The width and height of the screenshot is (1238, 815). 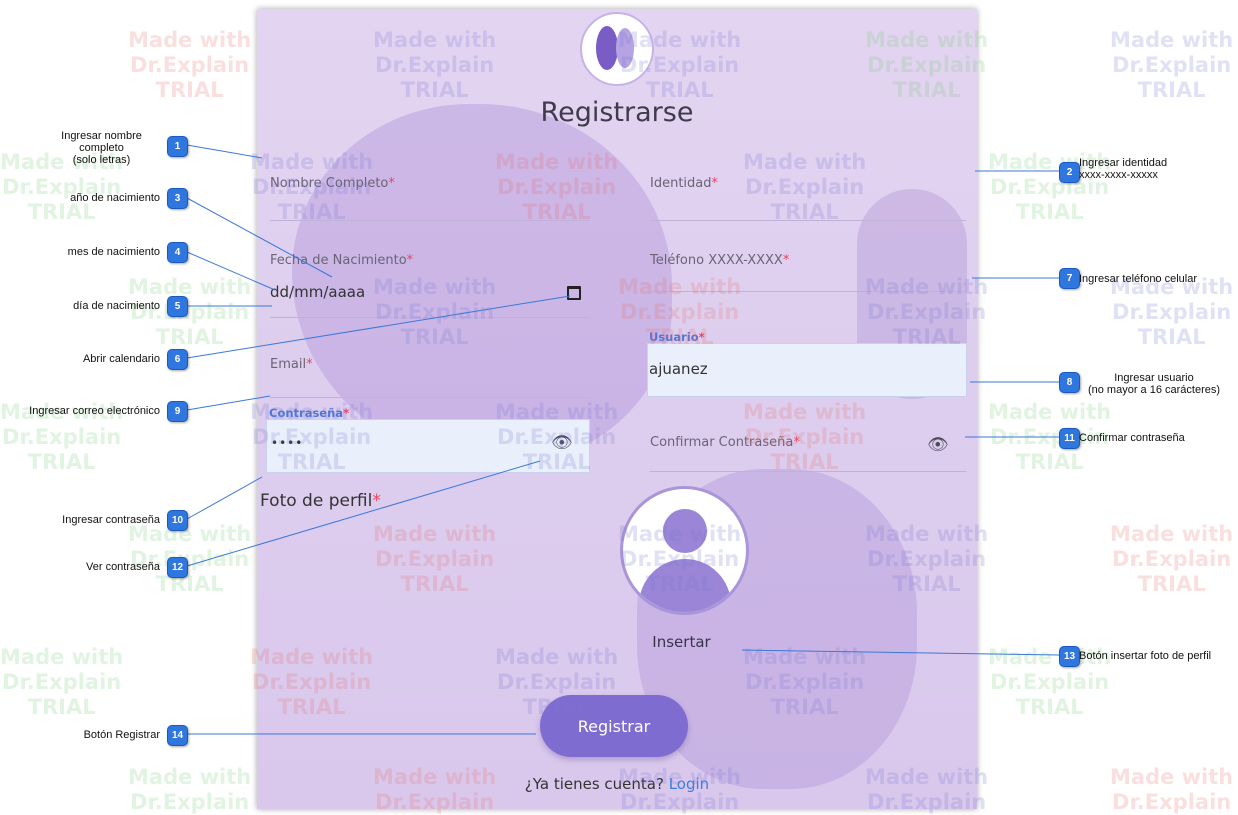 I want to click on callout-badge: 11, so click(x=1069, y=438).